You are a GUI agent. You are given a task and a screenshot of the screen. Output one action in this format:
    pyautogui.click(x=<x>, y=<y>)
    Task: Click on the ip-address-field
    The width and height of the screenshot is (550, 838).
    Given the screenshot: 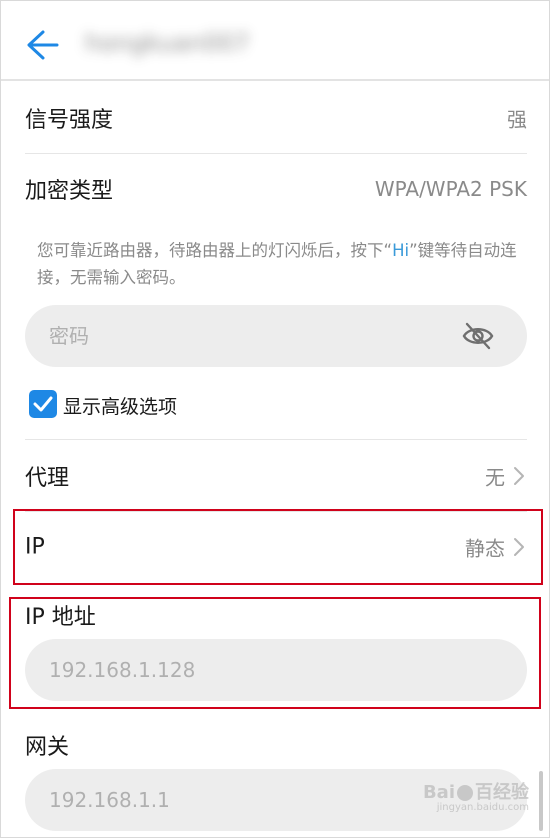 What is the action you would take?
    pyautogui.click(x=276, y=670)
    